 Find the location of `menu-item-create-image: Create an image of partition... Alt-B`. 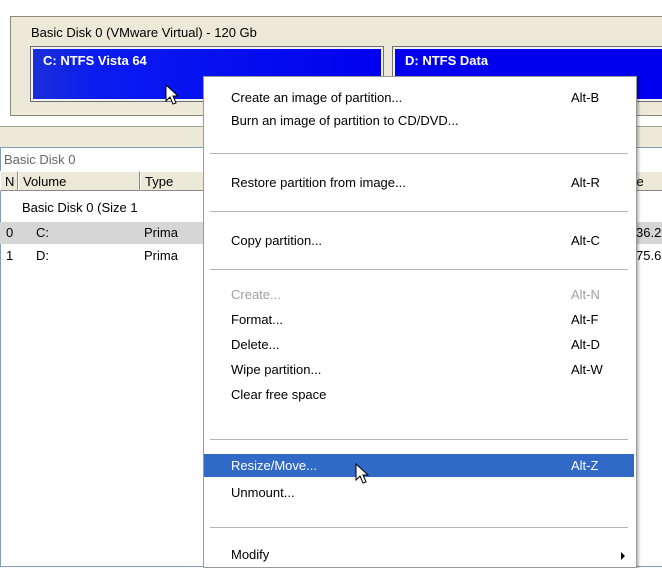

menu-item-create-image: Create an image of partition... Alt-B is located at coordinates (419, 97).